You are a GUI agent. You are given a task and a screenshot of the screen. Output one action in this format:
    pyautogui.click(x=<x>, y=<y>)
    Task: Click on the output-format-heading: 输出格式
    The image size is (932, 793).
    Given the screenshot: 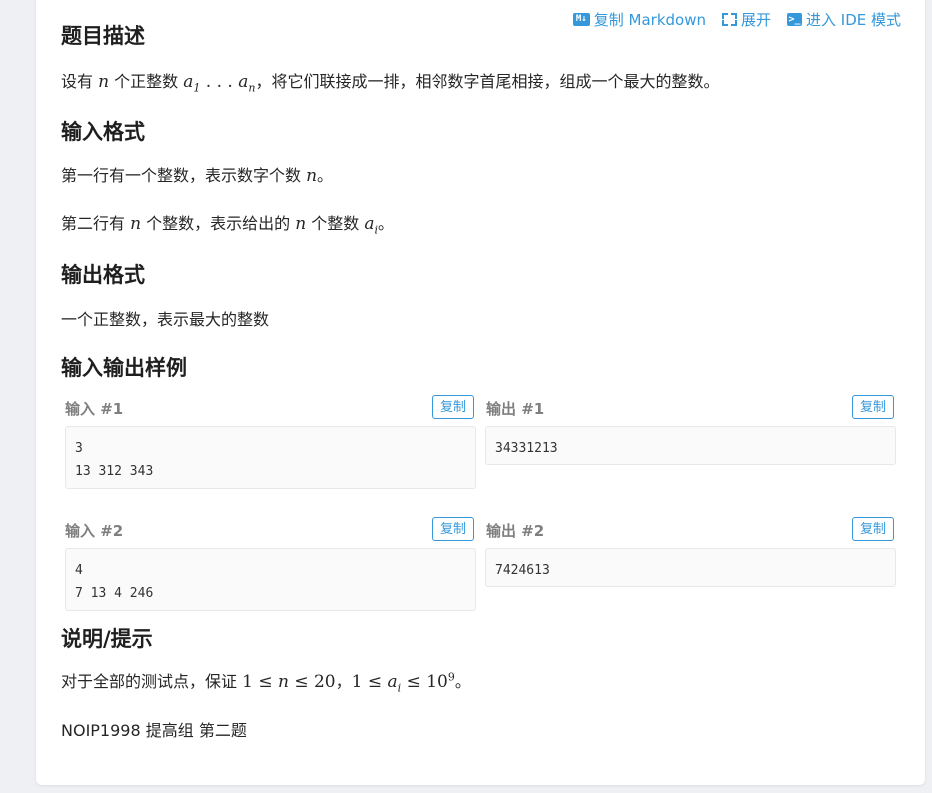 What is the action you would take?
    pyautogui.click(x=103, y=275)
    